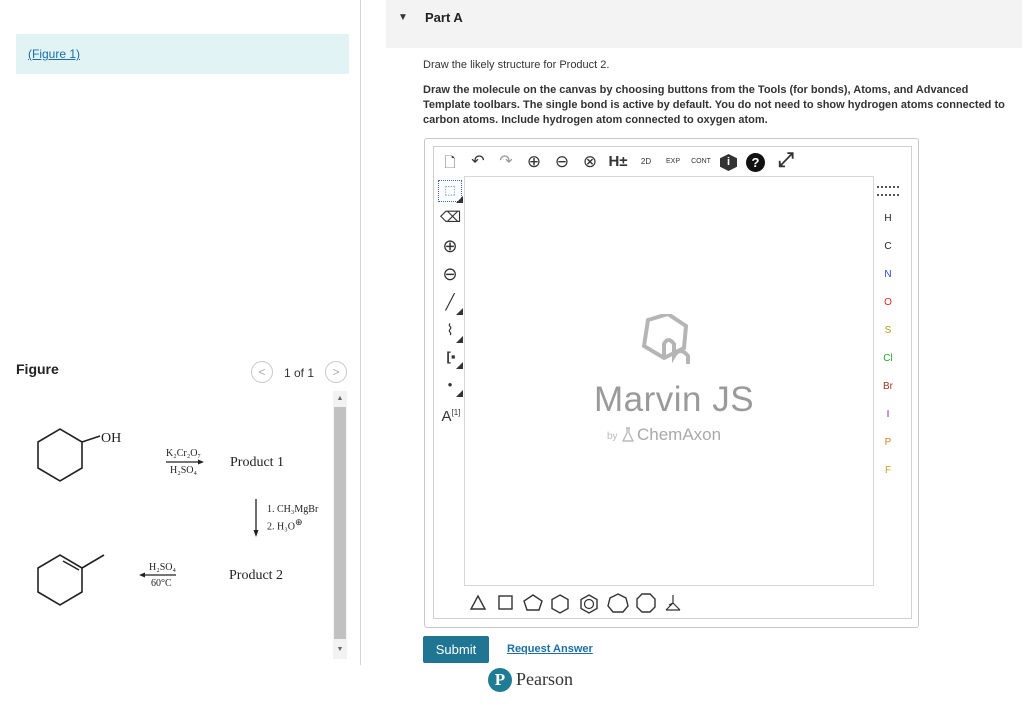  Describe the element at coordinates (888, 387) in the screenshot. I see `atom-br-button: Br` at that location.